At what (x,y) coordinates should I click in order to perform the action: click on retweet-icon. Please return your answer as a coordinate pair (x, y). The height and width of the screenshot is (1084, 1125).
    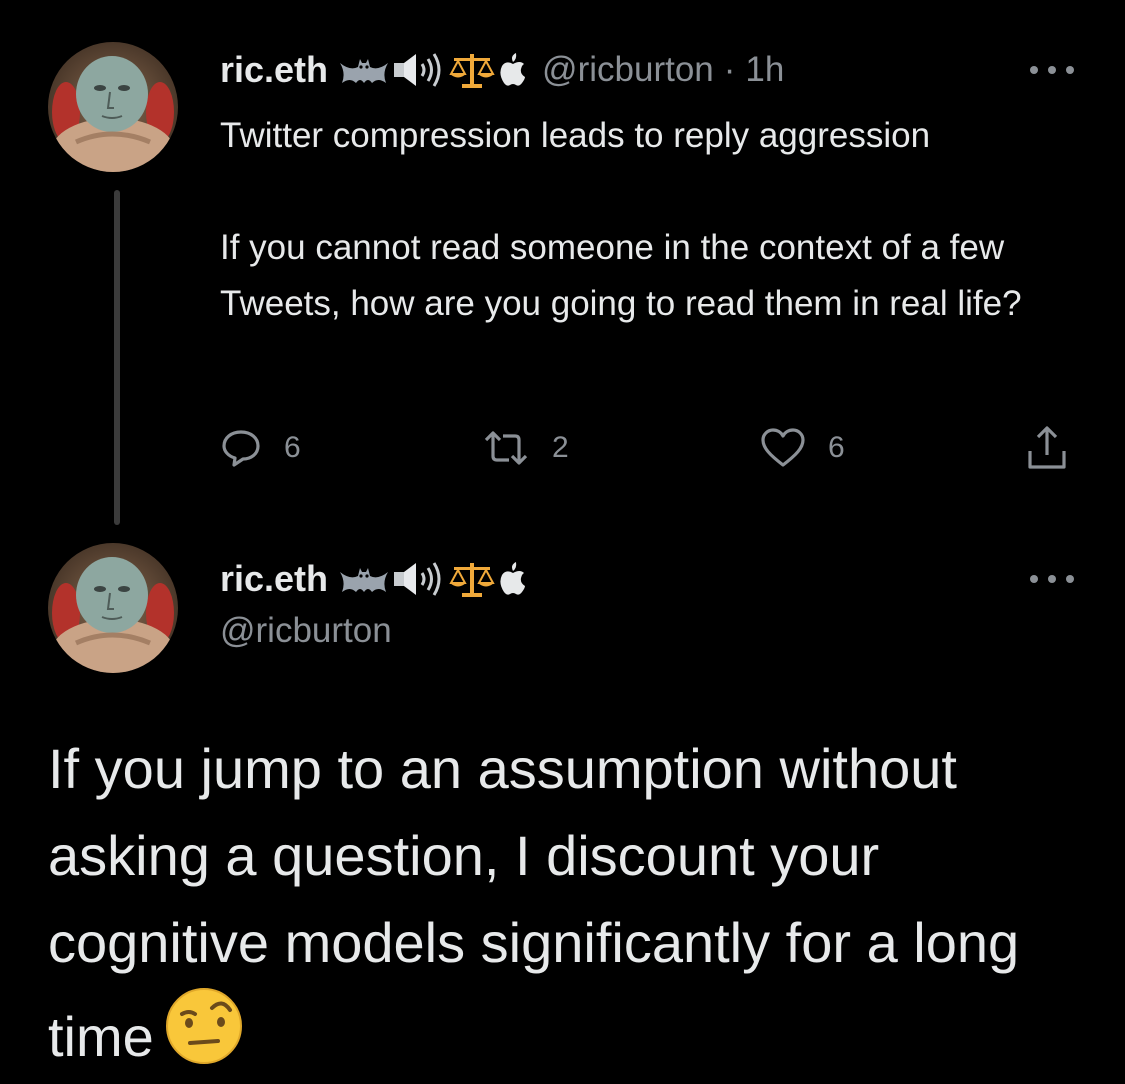
    Looking at the image, I should click on (506, 448).